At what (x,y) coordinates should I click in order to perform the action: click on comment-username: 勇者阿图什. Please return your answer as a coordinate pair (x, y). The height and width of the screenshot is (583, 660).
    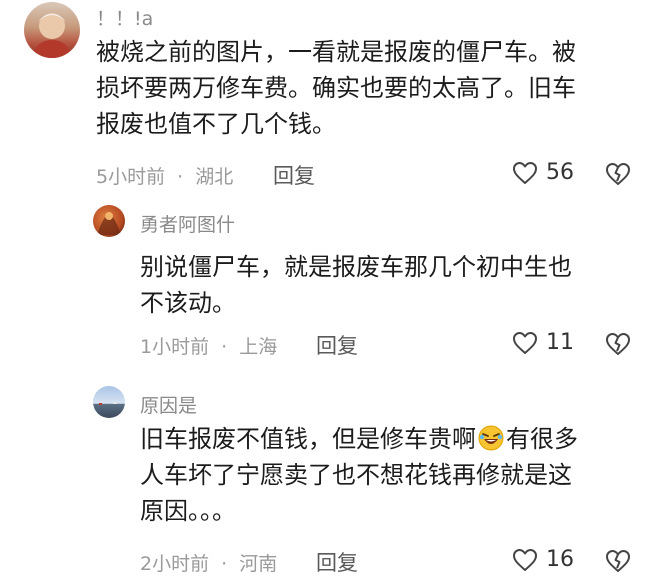
    Looking at the image, I should click on (187, 223).